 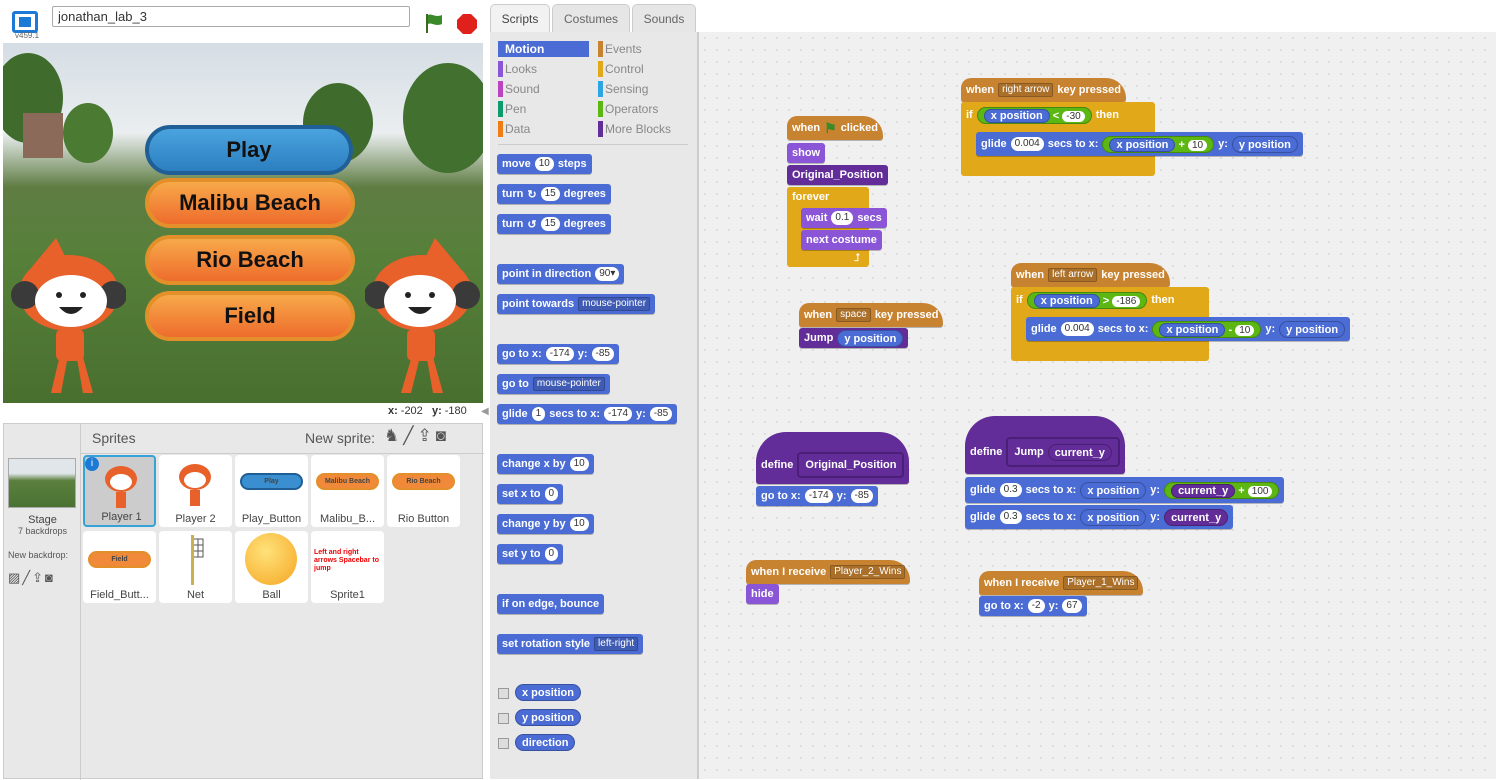 What do you see at coordinates (38, 577) in the screenshot?
I see `upload-icon: ⇪` at bounding box center [38, 577].